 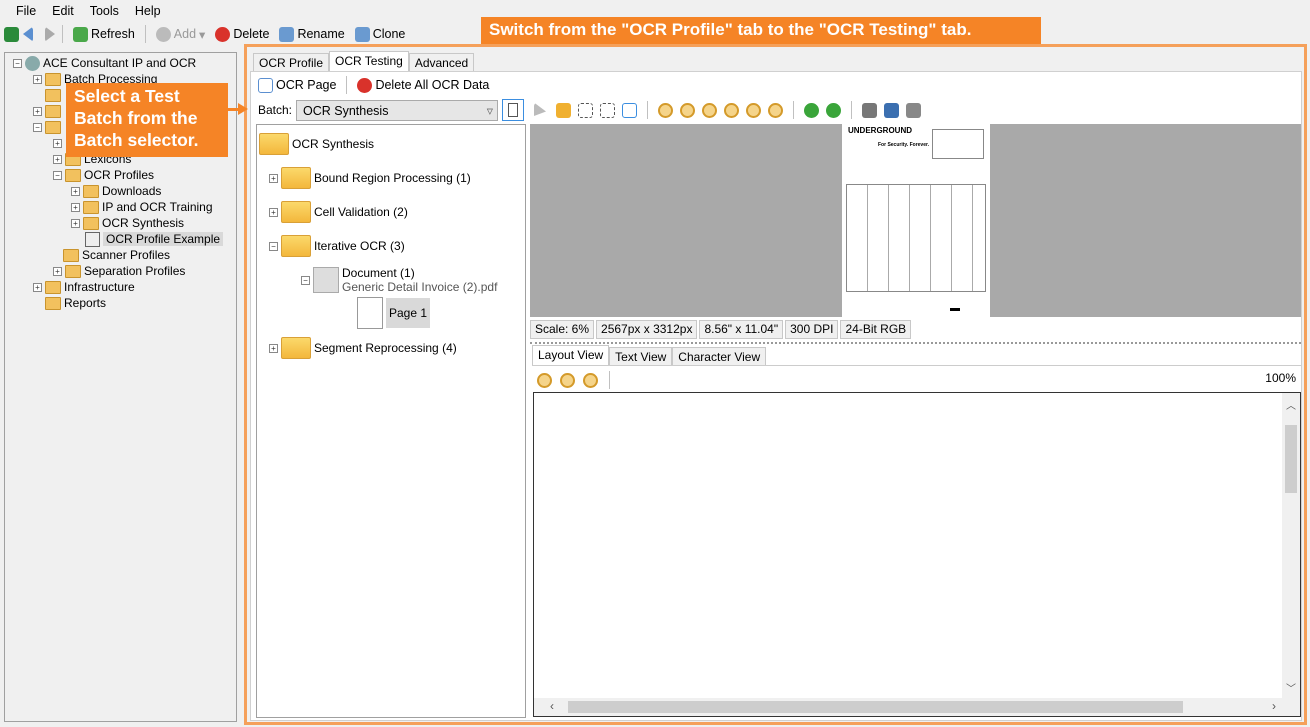 I want to click on tree-item-separation-profiles: + Separation Profiles, so click(x=119, y=271).